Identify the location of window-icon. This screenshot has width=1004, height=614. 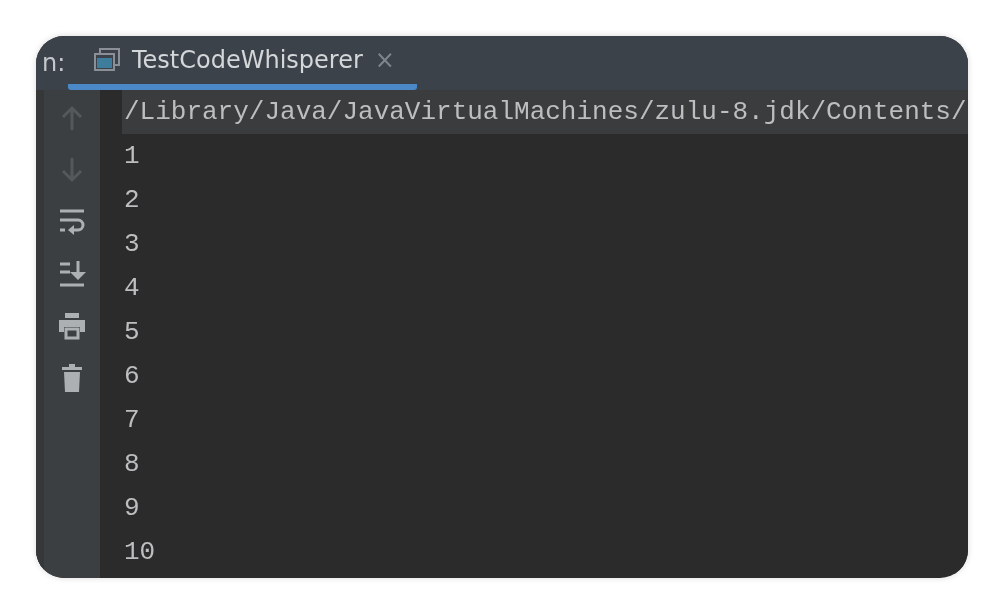
(107, 60).